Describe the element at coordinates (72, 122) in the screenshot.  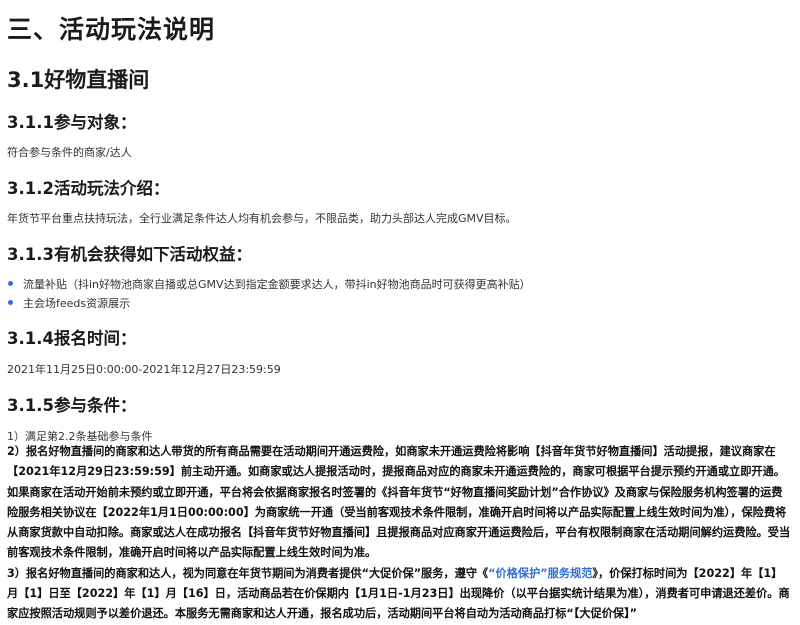
I see `participants-heading: 3.1.1参与对象：` at that location.